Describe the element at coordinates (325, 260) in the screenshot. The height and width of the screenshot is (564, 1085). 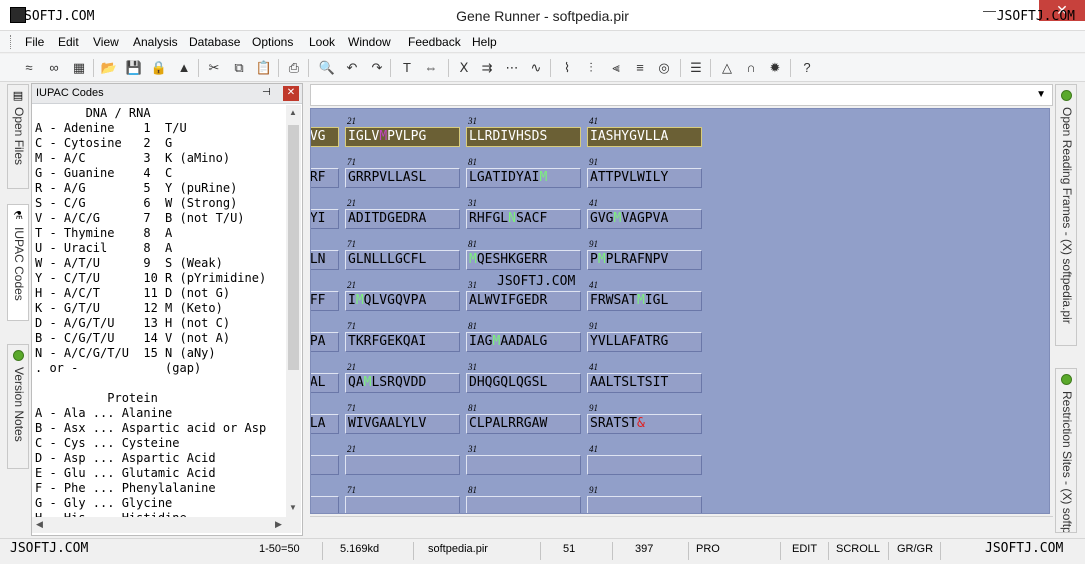
I see `sequence-block: VLN` at that location.